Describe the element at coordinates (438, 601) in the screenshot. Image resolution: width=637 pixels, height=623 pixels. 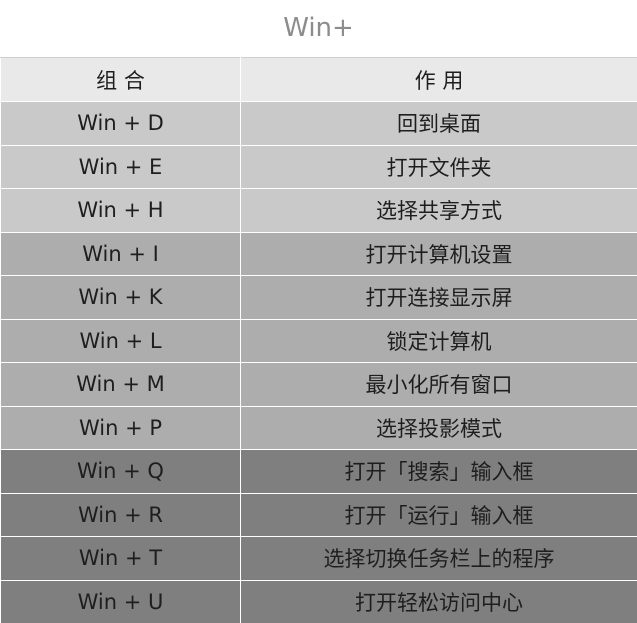
I see `shortcut-action: 打开轻松访问中心` at that location.